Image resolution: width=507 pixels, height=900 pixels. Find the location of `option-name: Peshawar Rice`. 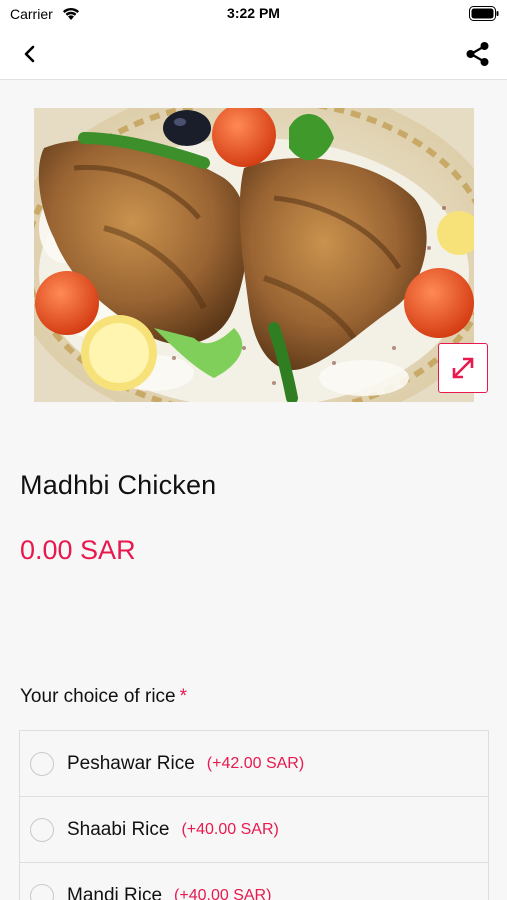

option-name: Peshawar Rice is located at coordinates (131, 763).